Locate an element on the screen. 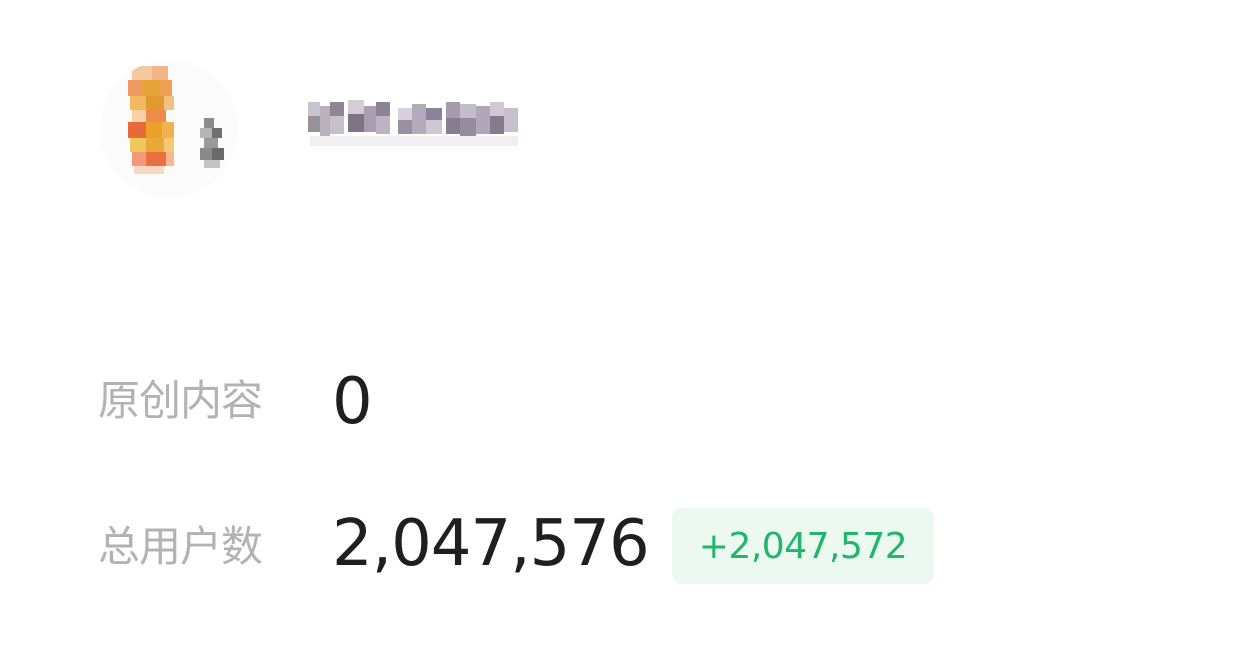 The image size is (1234, 660). avatar is located at coordinates (169, 129).